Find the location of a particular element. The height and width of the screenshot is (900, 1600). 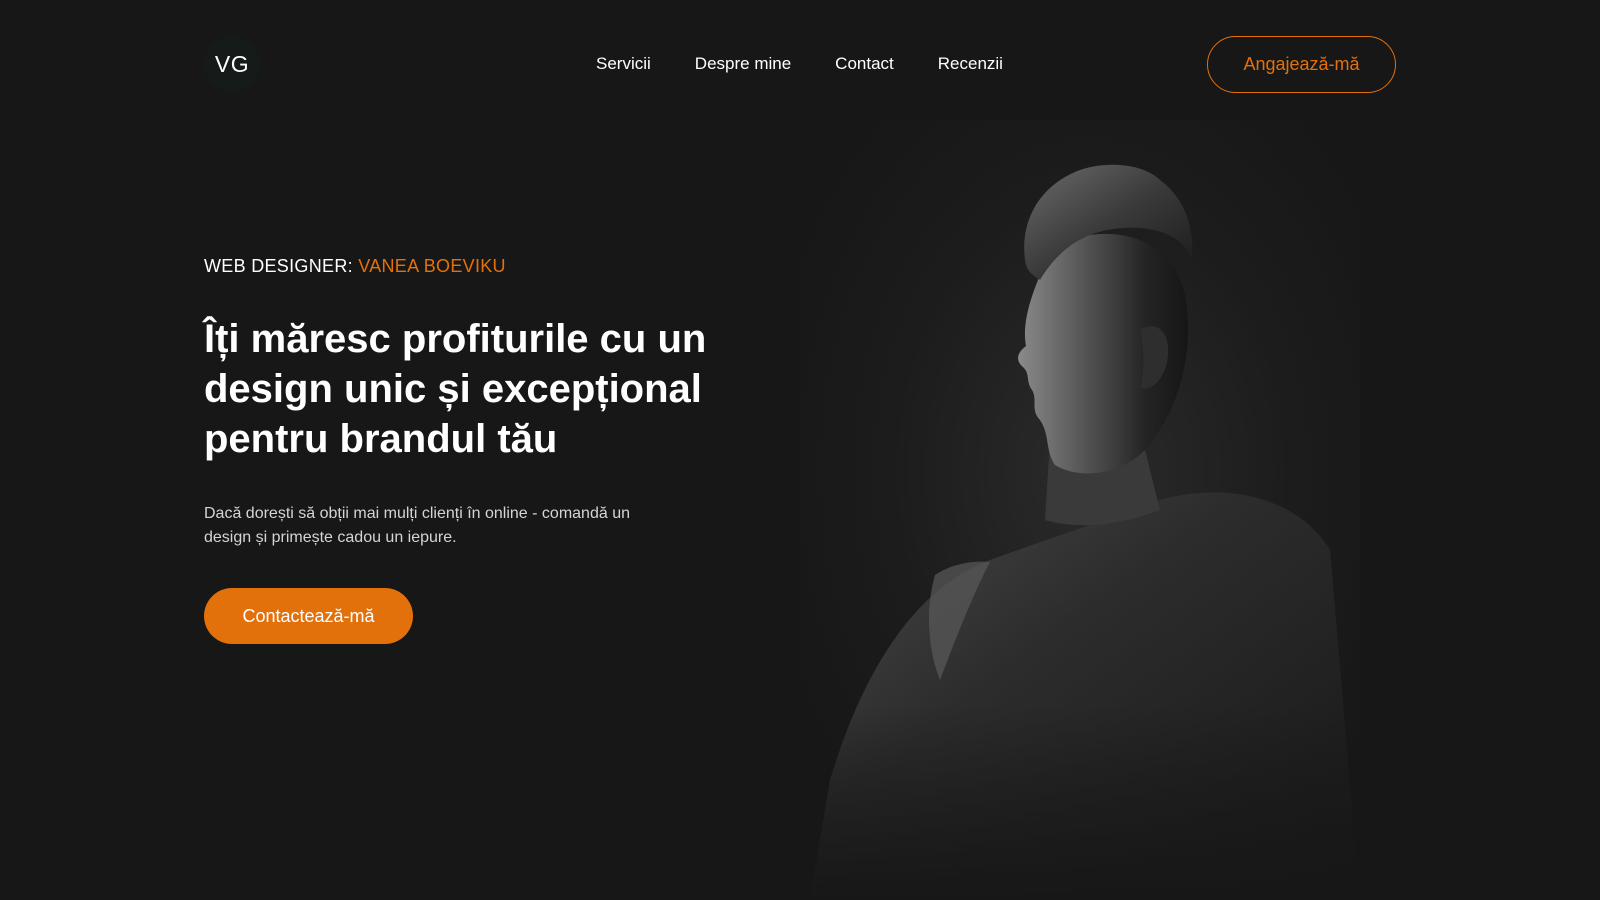

hero-eyebrow: WEB DESIGNER: VANEA BOEVIKU is located at coordinates (484, 266).